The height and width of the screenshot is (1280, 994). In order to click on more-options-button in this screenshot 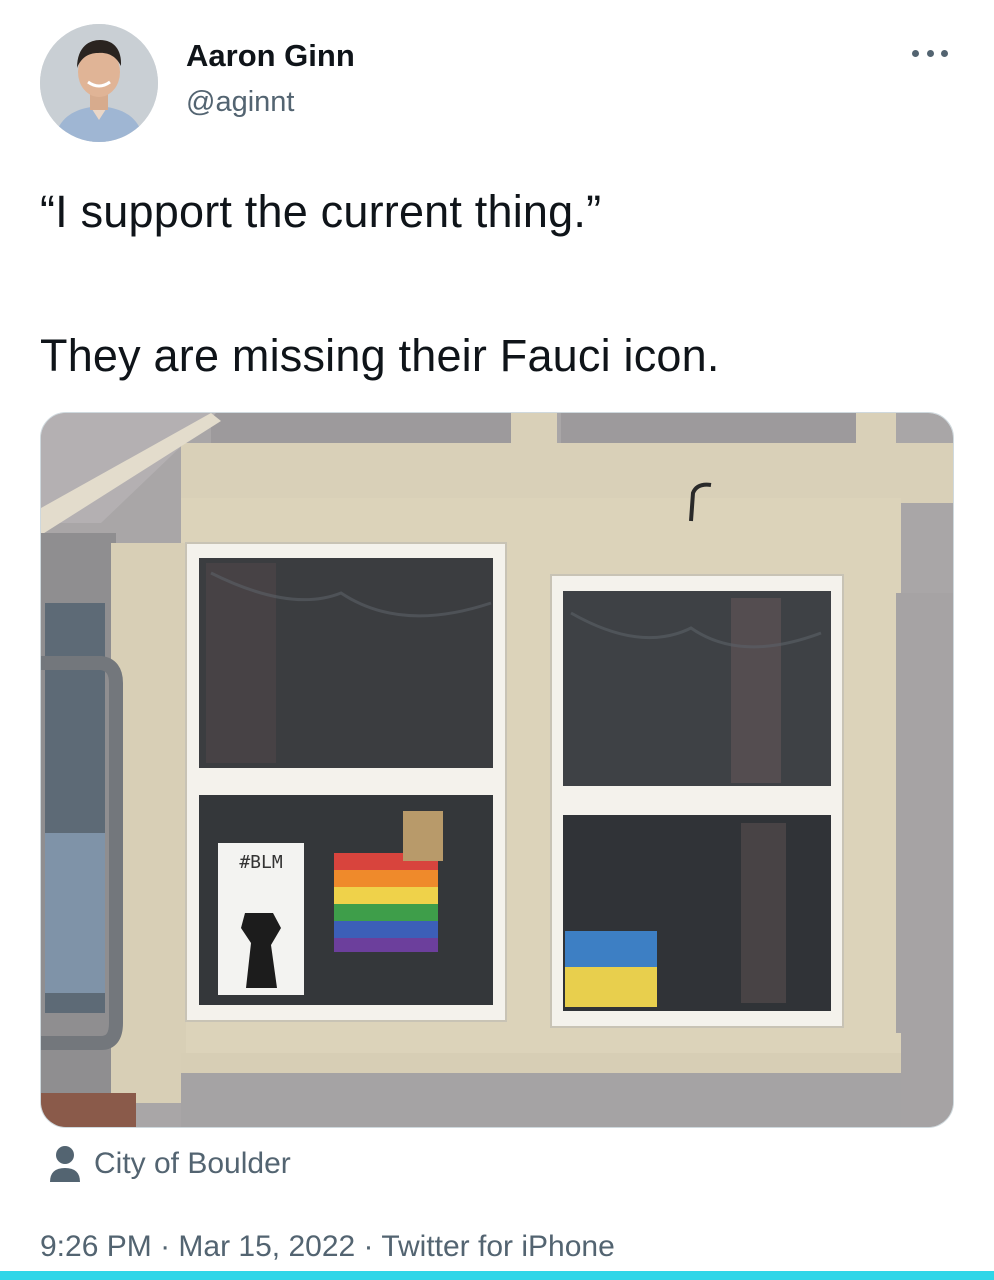, I will do `click(930, 53)`.